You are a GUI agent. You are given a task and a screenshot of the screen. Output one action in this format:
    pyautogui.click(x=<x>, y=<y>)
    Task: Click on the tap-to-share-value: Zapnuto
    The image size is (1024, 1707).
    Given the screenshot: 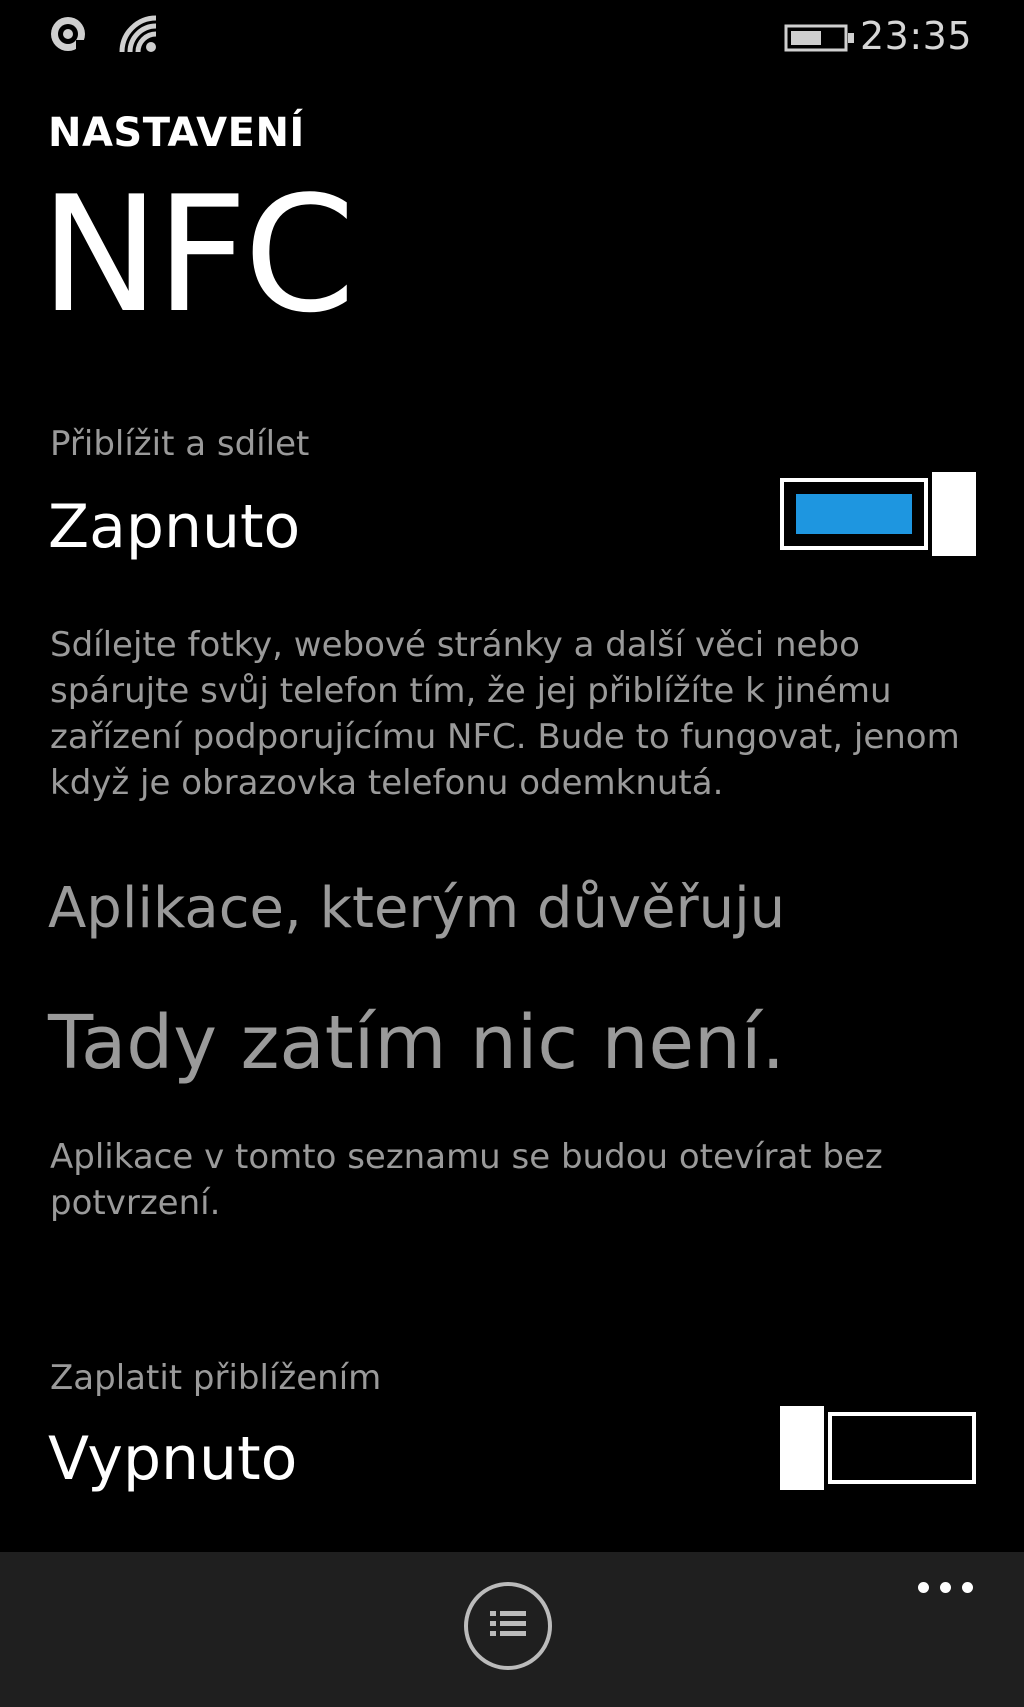 What is the action you would take?
    pyautogui.click(x=174, y=527)
    